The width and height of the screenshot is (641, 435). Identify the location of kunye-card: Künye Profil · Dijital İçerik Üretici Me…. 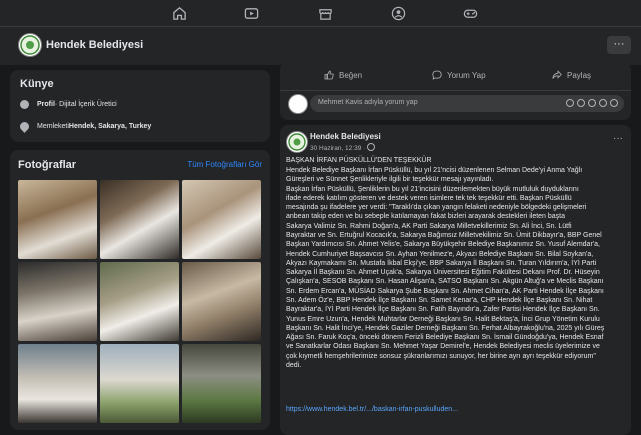
(140, 106).